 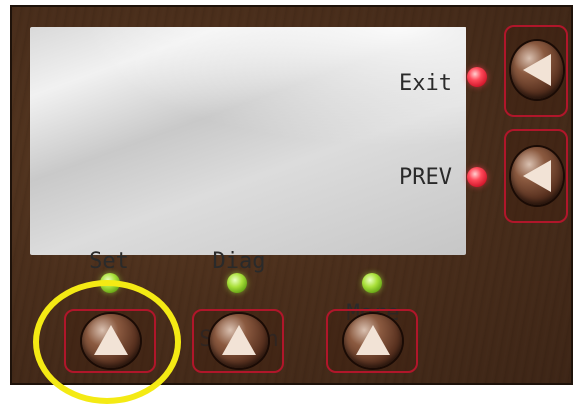 What do you see at coordinates (107, 342) in the screenshot?
I see `highlight-circle` at bounding box center [107, 342].